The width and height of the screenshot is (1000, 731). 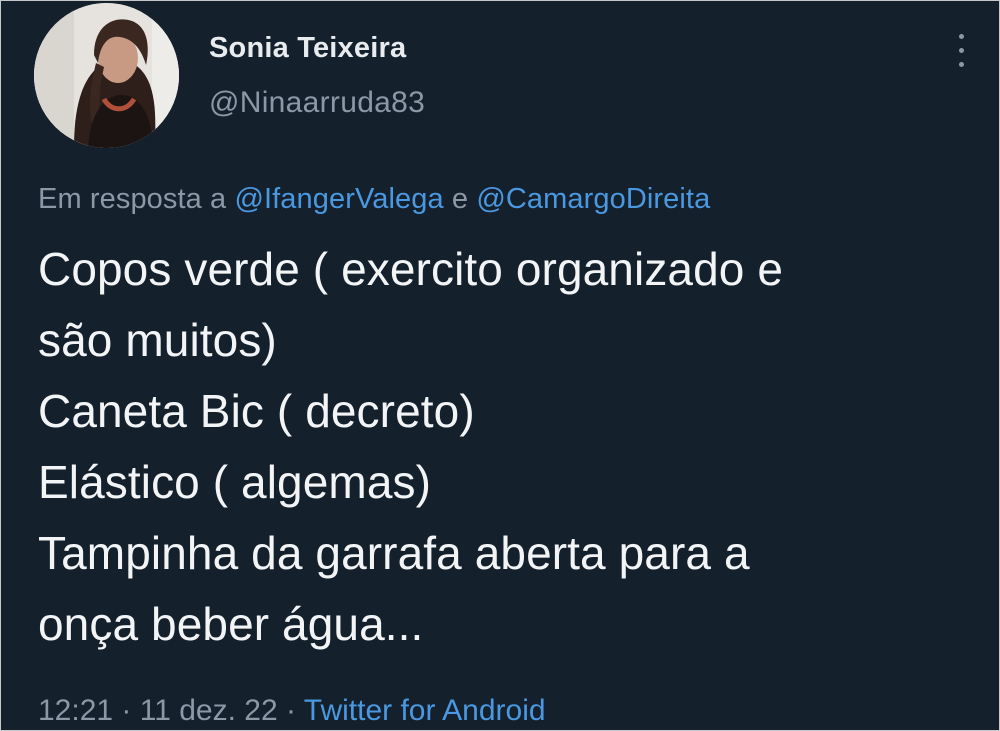 I want to click on tweet-source-link: Twitter for Android, so click(x=425, y=710).